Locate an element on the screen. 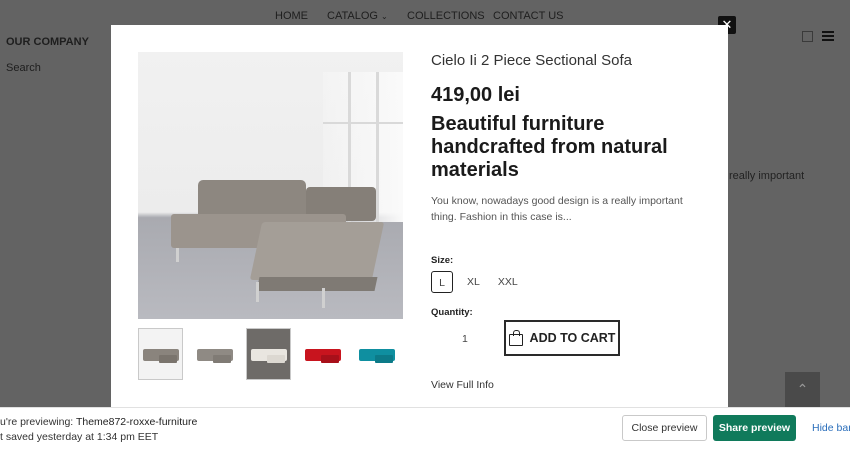 This screenshot has width=850, height=449. thumbnail-strip is located at coordinates (270, 354).